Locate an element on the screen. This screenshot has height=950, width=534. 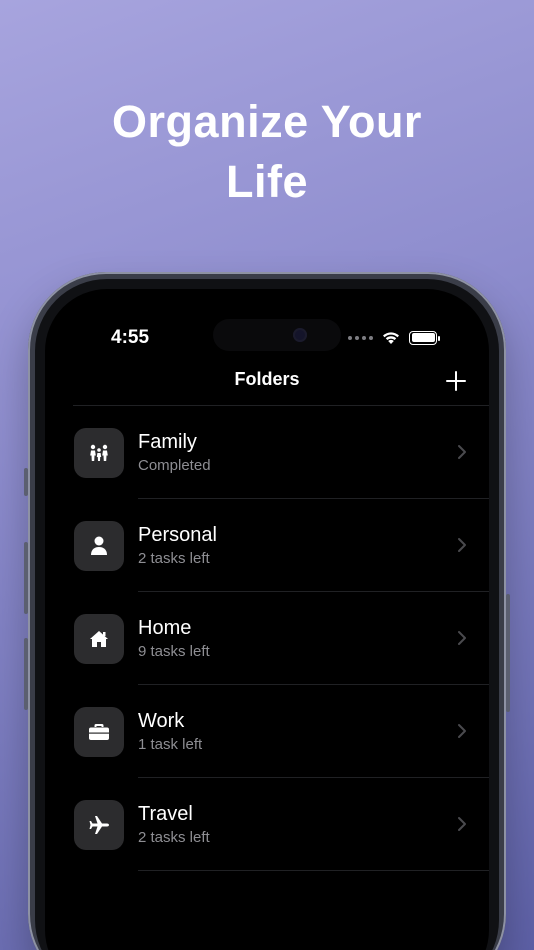
folder-status: 9 tasks left is located at coordinates (174, 651).